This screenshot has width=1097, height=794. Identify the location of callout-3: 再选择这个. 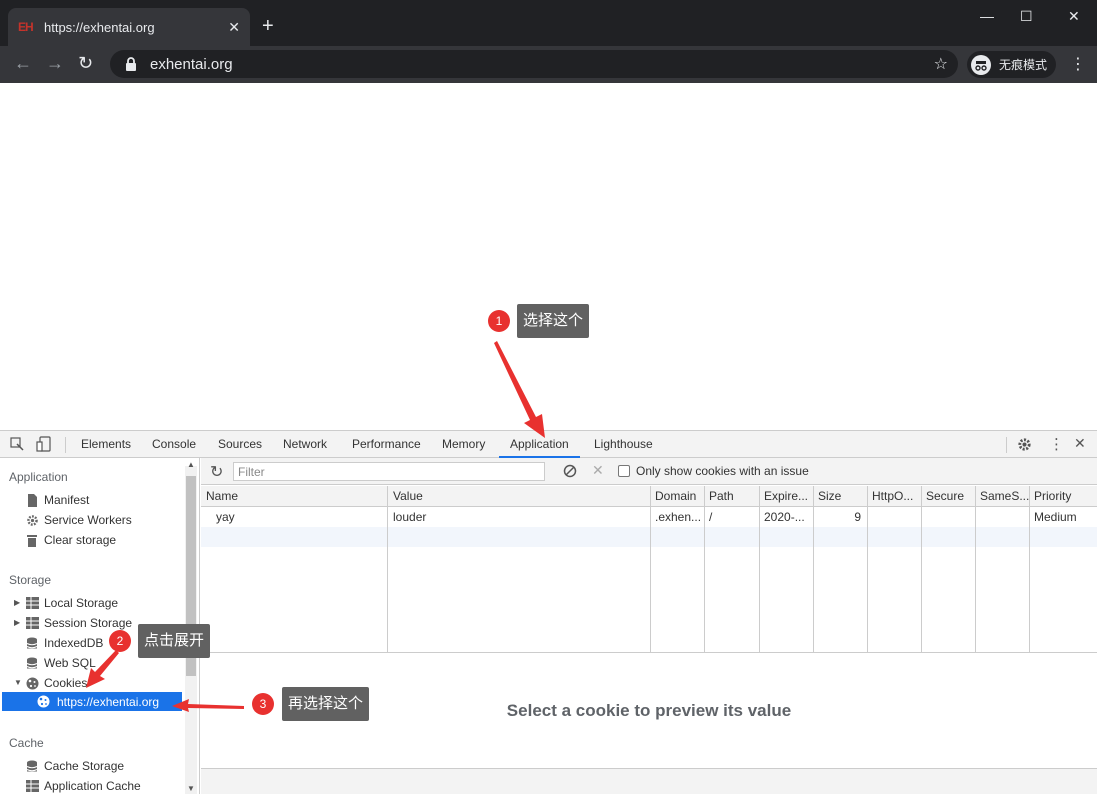
(326, 704).